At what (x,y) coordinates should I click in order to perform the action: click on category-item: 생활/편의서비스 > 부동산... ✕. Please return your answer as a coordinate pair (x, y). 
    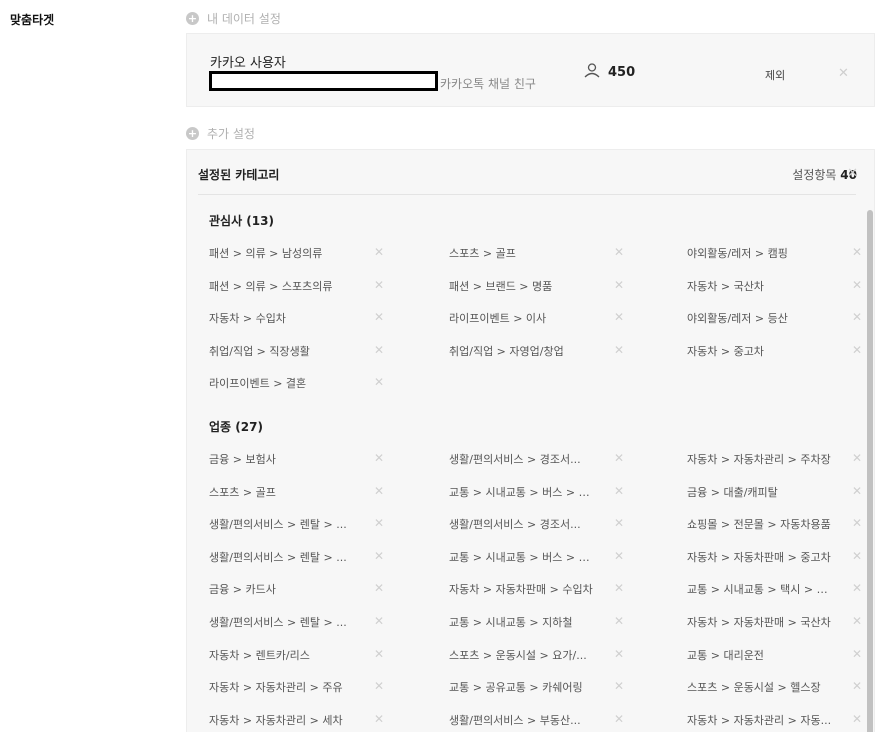
    Looking at the image, I should click on (536, 722).